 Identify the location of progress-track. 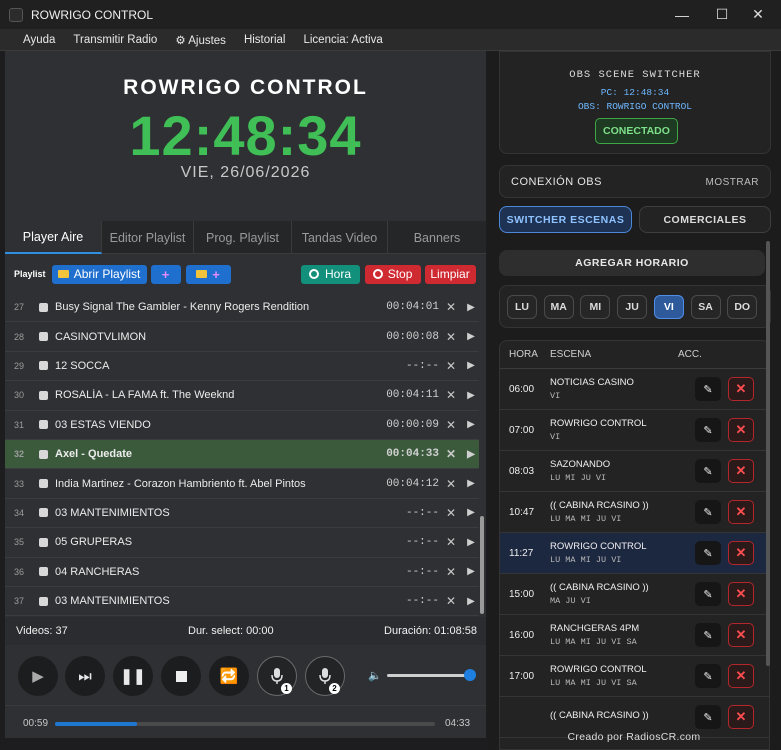
(245, 724).